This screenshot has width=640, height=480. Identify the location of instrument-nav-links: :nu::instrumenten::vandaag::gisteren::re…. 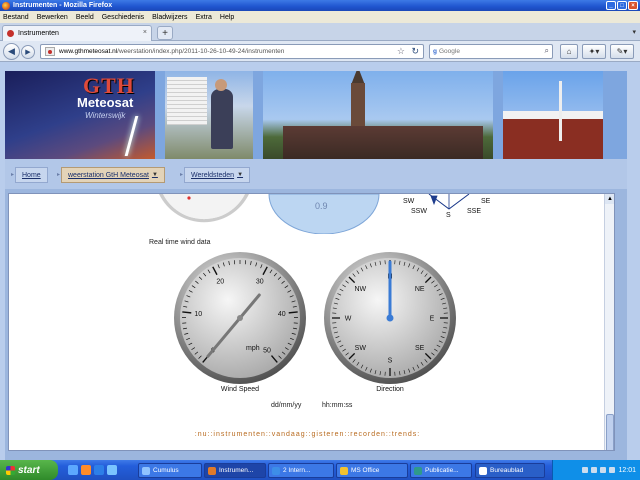
(307, 434).